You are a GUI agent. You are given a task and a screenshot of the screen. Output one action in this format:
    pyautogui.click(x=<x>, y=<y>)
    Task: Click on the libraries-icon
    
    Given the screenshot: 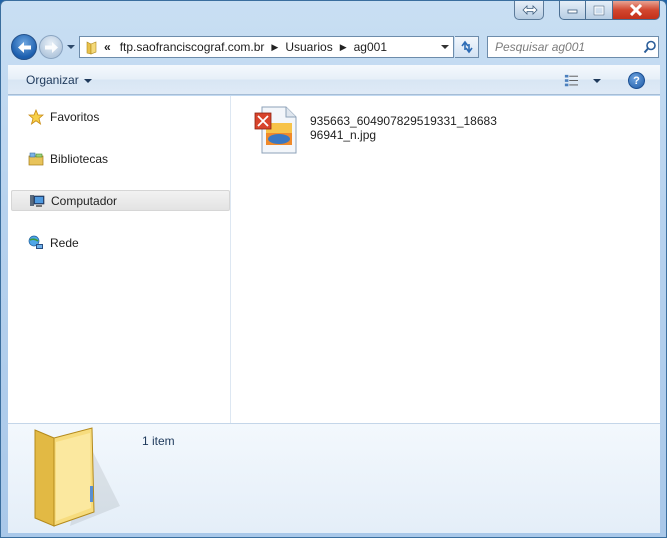 What is the action you would take?
    pyautogui.click(x=36, y=159)
    